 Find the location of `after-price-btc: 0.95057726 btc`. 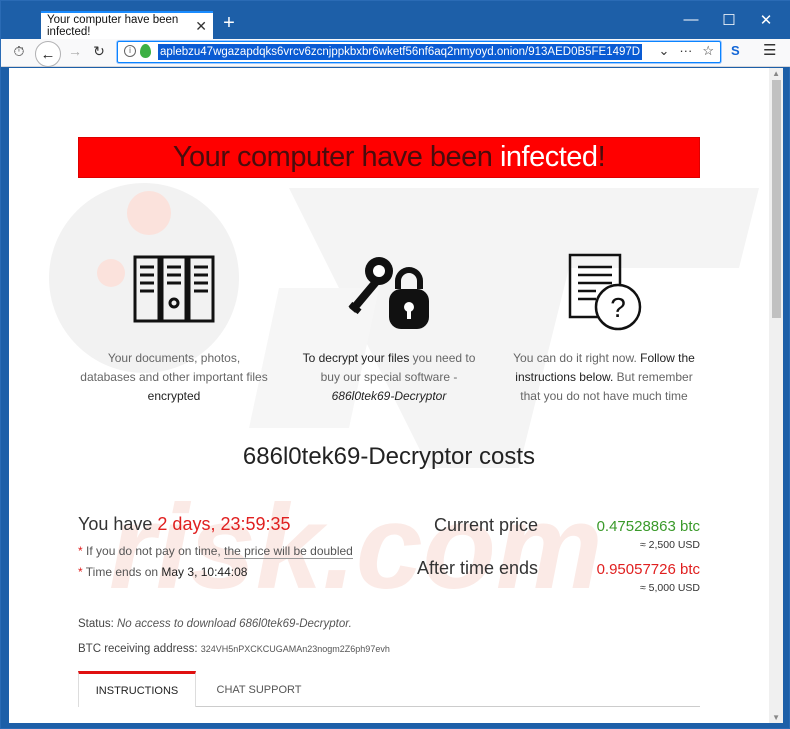

after-price-btc: 0.95057726 btc is located at coordinates (648, 569).